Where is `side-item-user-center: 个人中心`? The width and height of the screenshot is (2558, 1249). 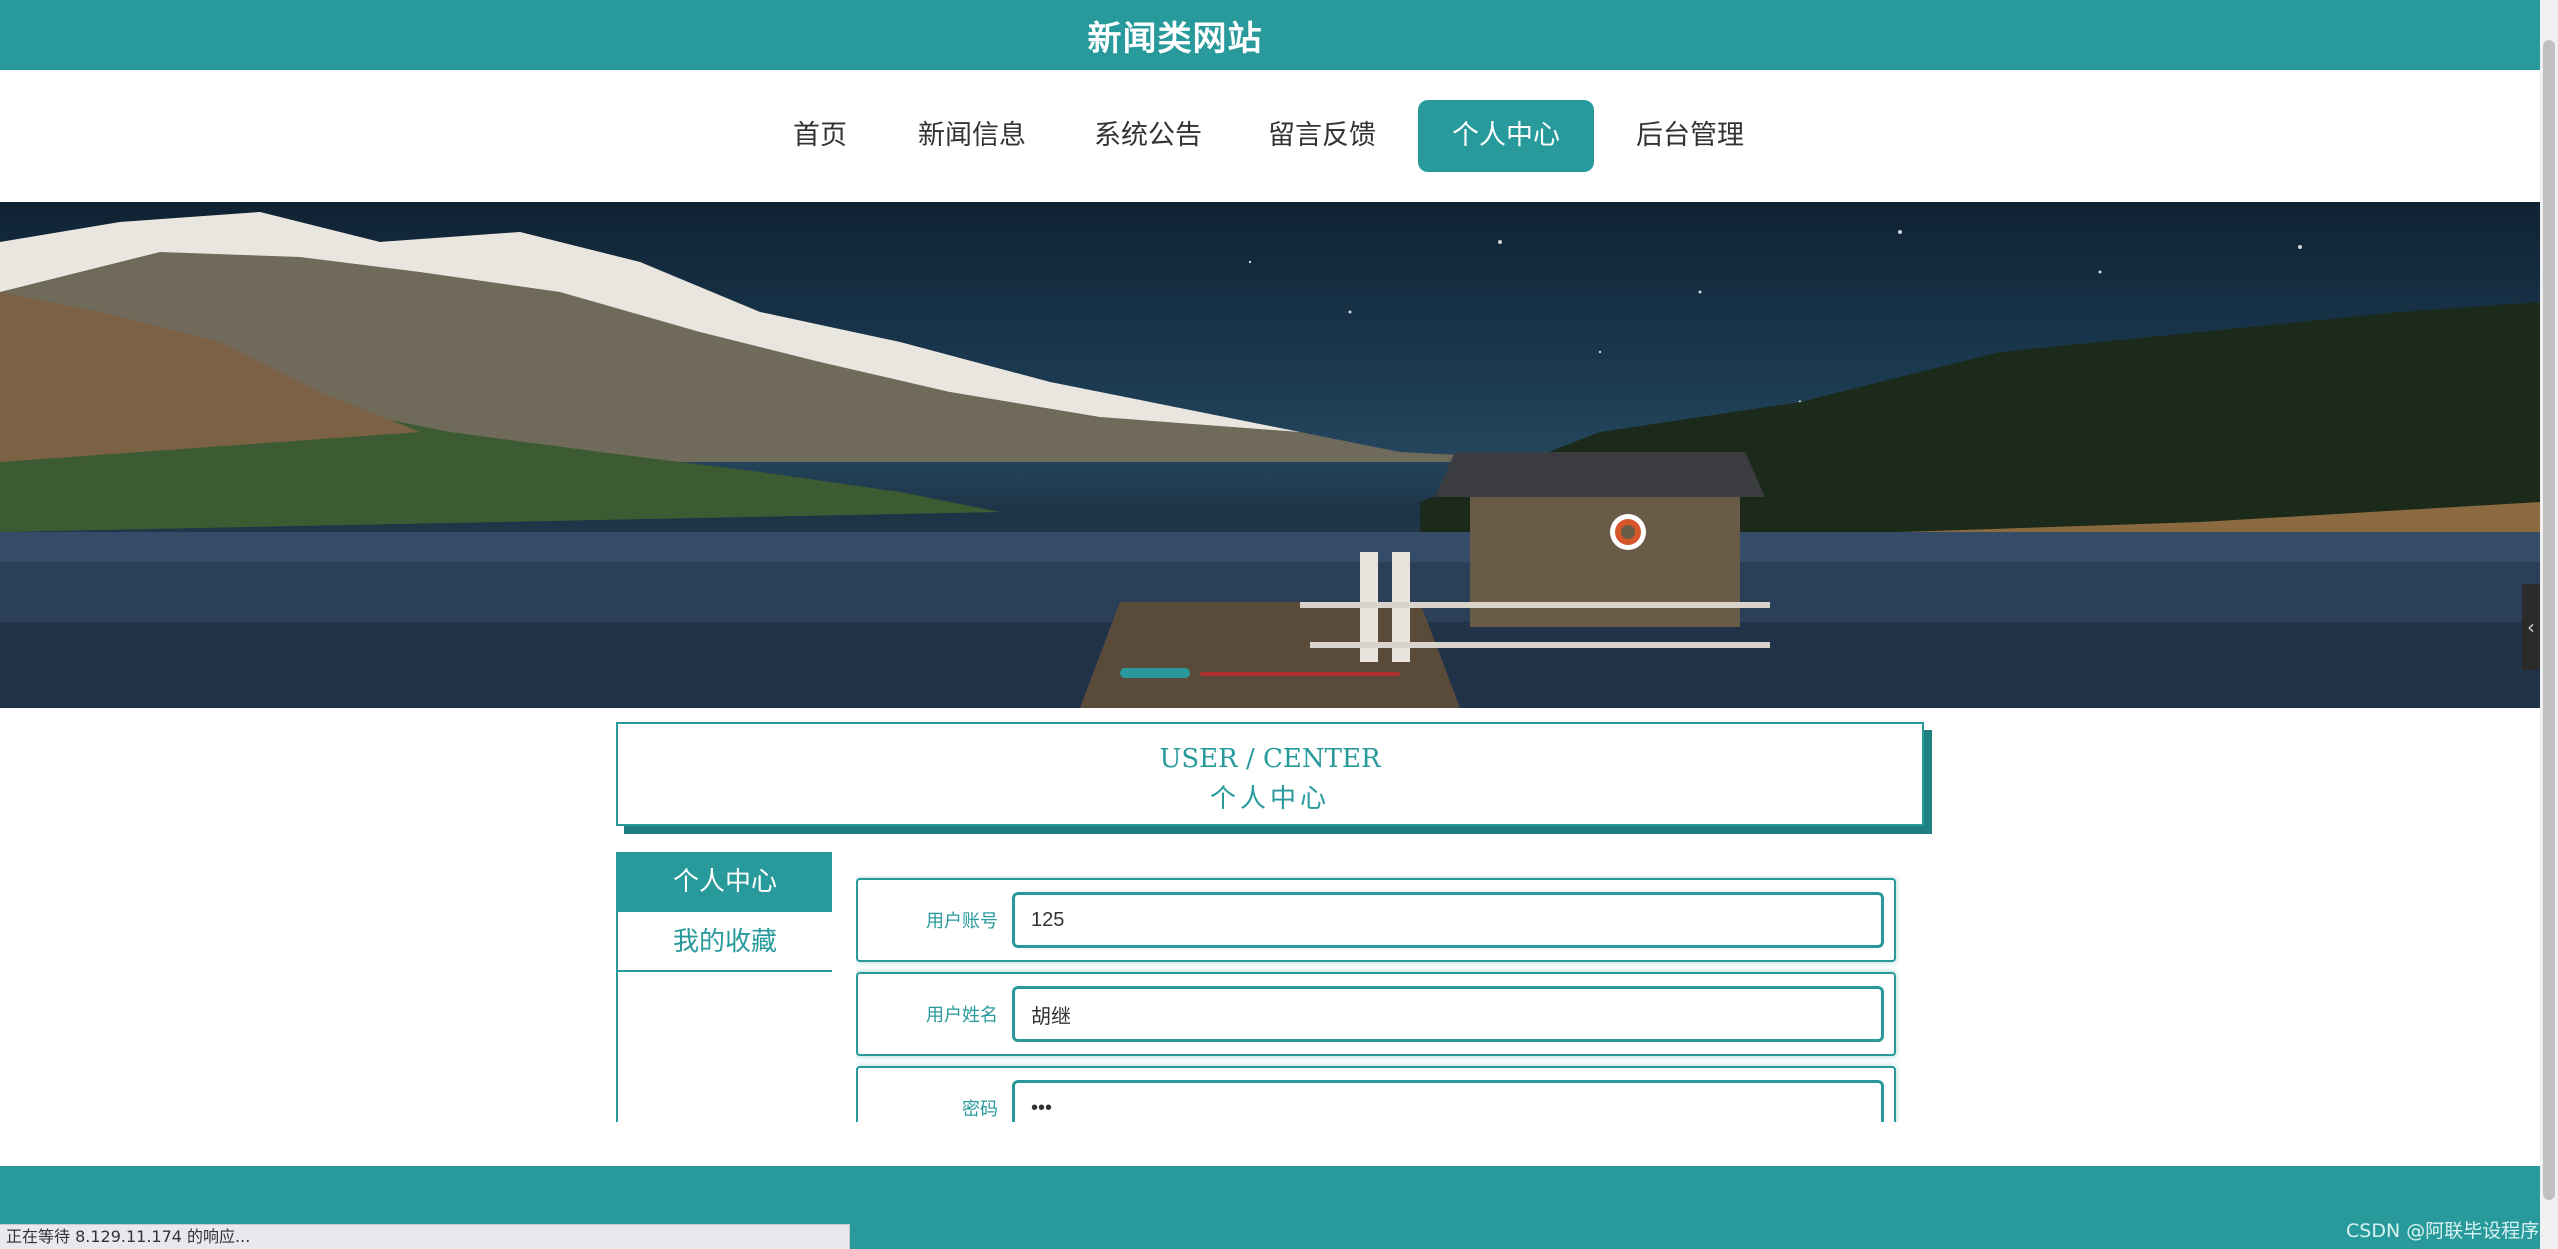 side-item-user-center: 个人中心 is located at coordinates (725, 882).